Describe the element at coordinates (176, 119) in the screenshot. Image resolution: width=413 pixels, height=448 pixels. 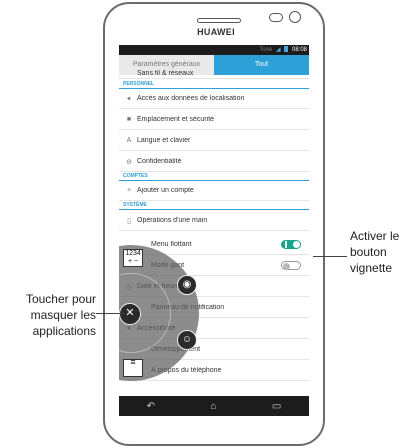
I see `list-item-label: Emplacement et sécurité` at that location.